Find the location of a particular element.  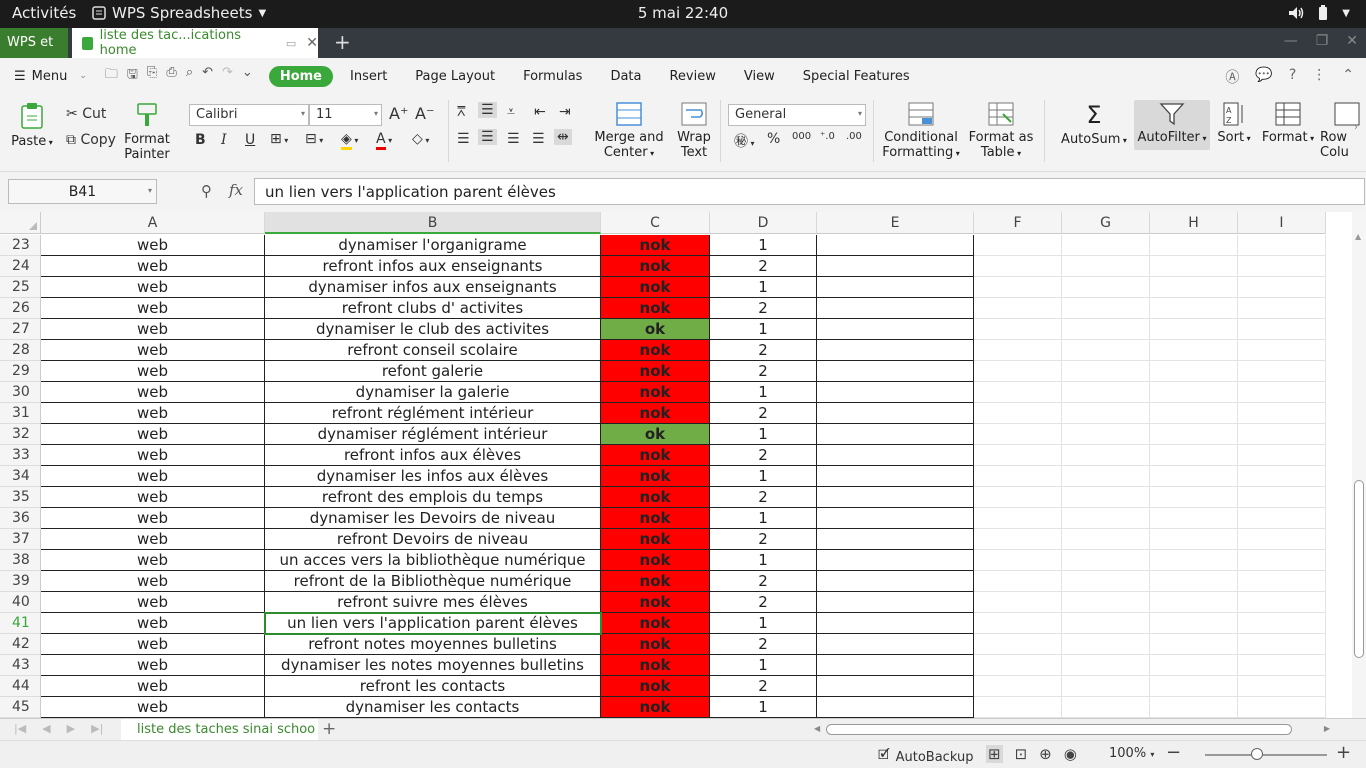

cell-b37: refront Devoirs de niveau is located at coordinates (433, 539).